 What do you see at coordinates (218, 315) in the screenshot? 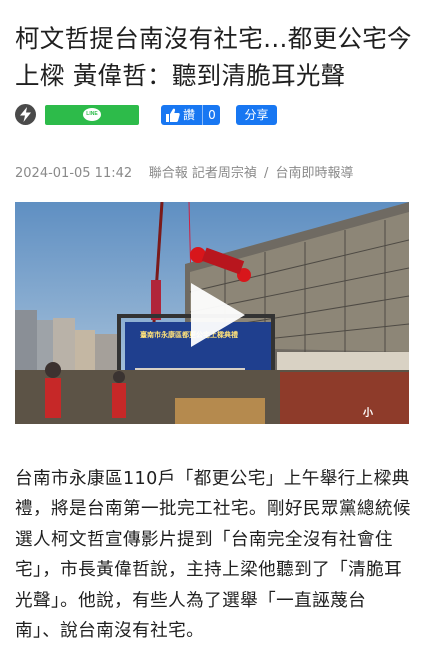
I see `play-icon` at bounding box center [218, 315].